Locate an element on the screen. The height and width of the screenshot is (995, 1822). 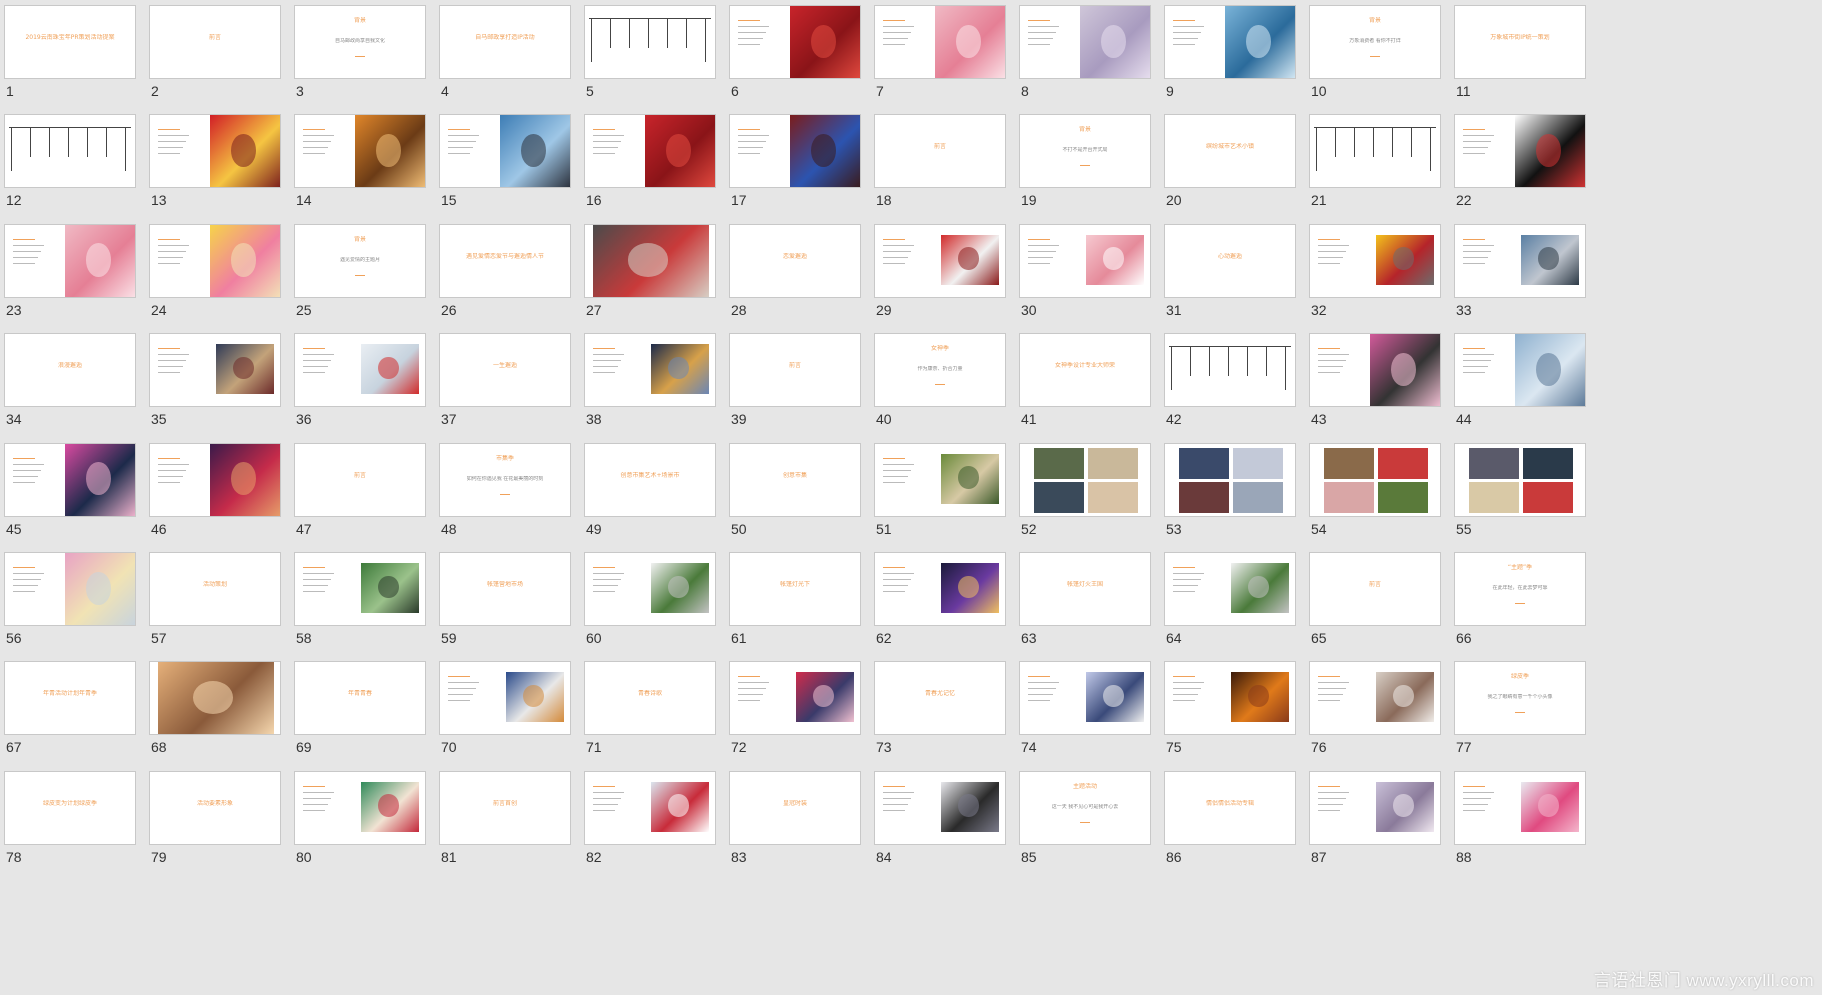
slide-preview: 皇冠时装 is located at coordinates (795, 807).